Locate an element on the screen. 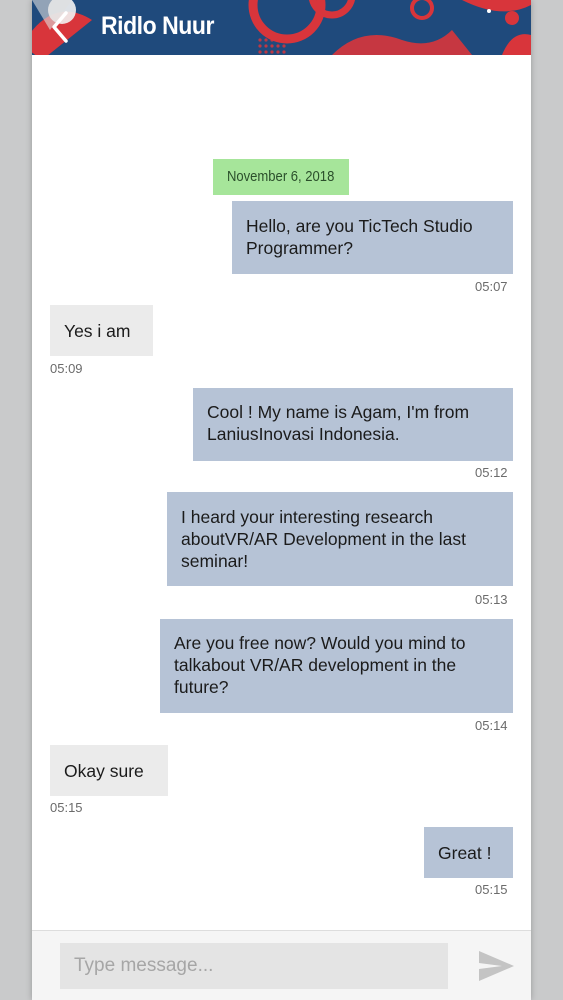 This screenshot has width=563, height=1000. message-input is located at coordinates (254, 966).